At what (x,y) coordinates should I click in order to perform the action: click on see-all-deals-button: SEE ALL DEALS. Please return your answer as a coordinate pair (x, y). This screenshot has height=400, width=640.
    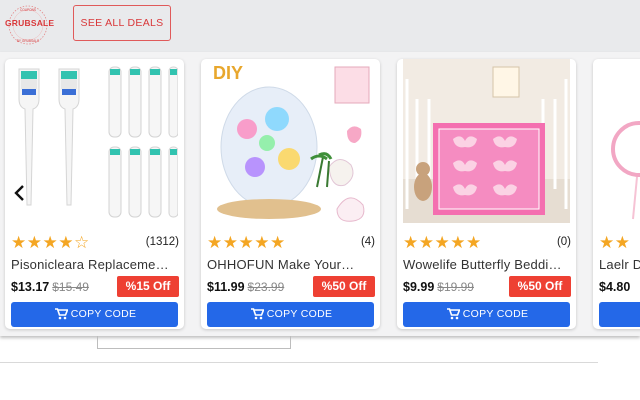
    Looking at the image, I should click on (122, 23).